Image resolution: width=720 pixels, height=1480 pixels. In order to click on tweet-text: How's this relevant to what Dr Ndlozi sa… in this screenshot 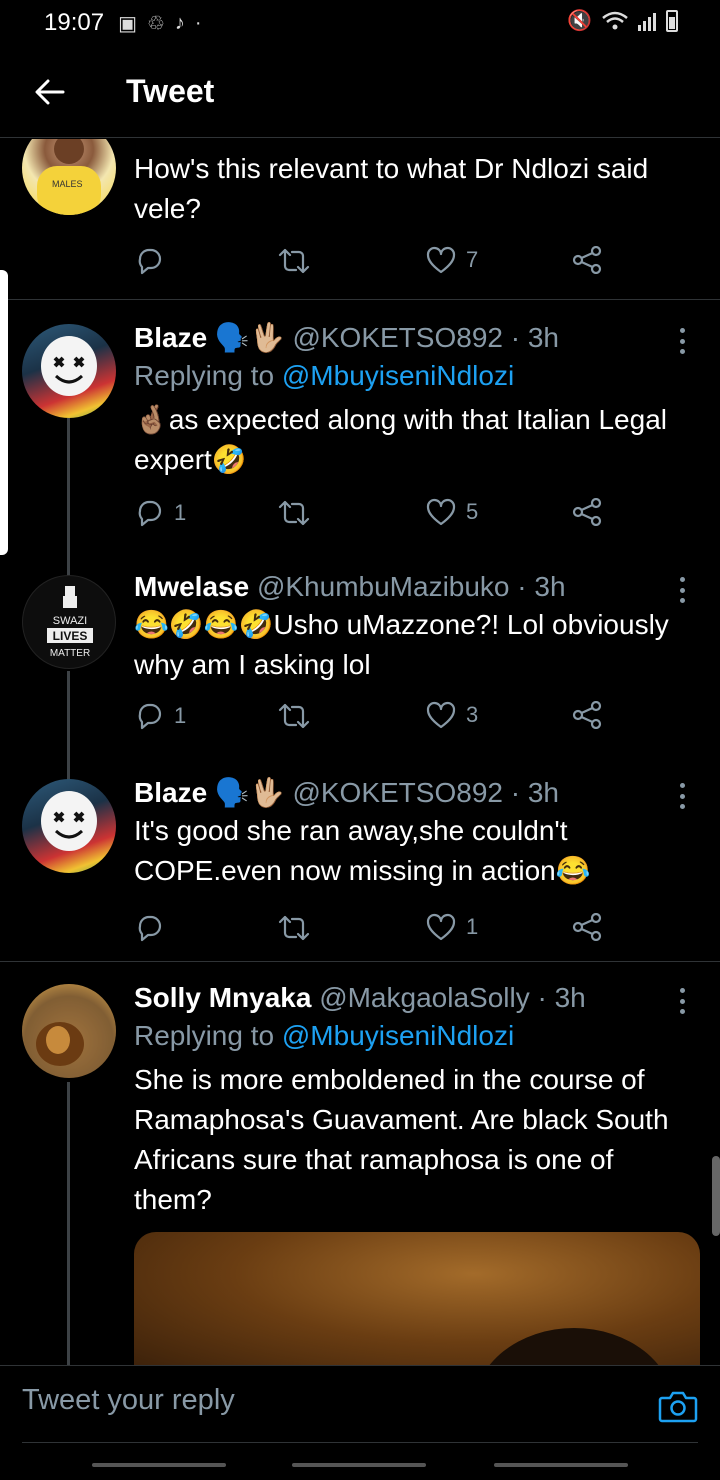, I will do `click(391, 188)`.